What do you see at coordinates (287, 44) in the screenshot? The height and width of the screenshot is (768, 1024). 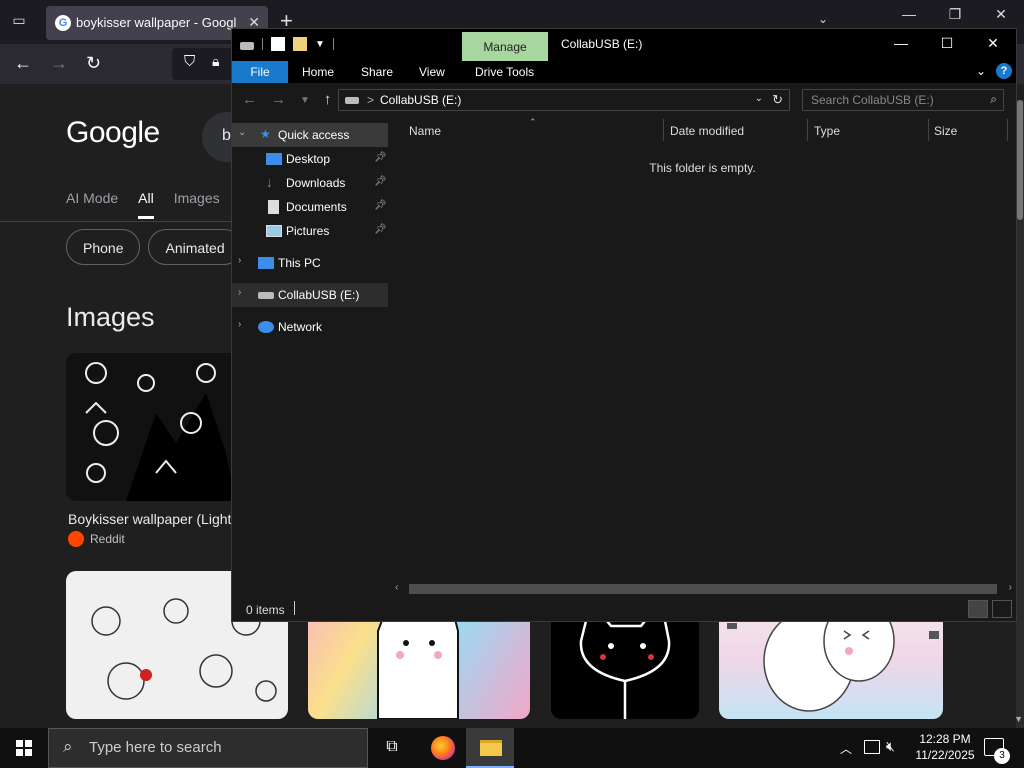 I see `quick-access-toolbar: ▼` at bounding box center [287, 44].